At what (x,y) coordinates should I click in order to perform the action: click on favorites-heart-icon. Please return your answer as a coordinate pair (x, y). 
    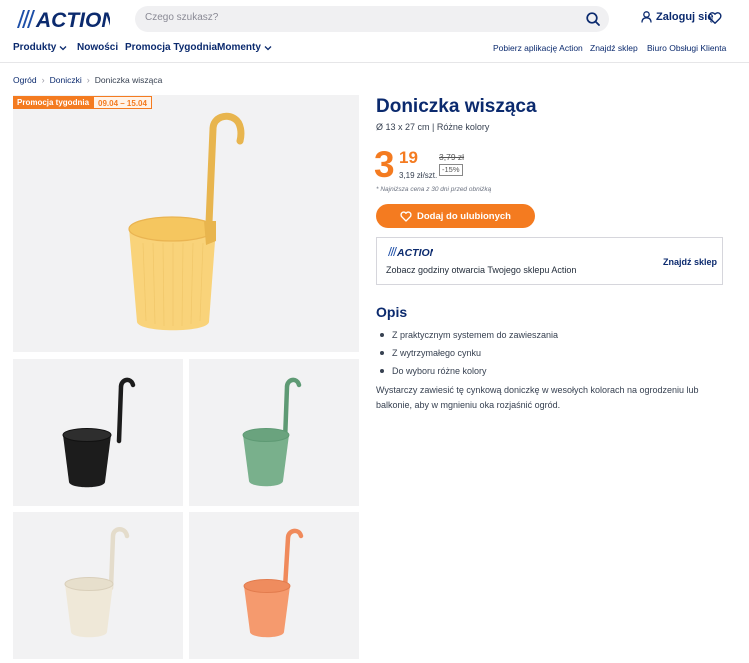
    Looking at the image, I should click on (715, 18).